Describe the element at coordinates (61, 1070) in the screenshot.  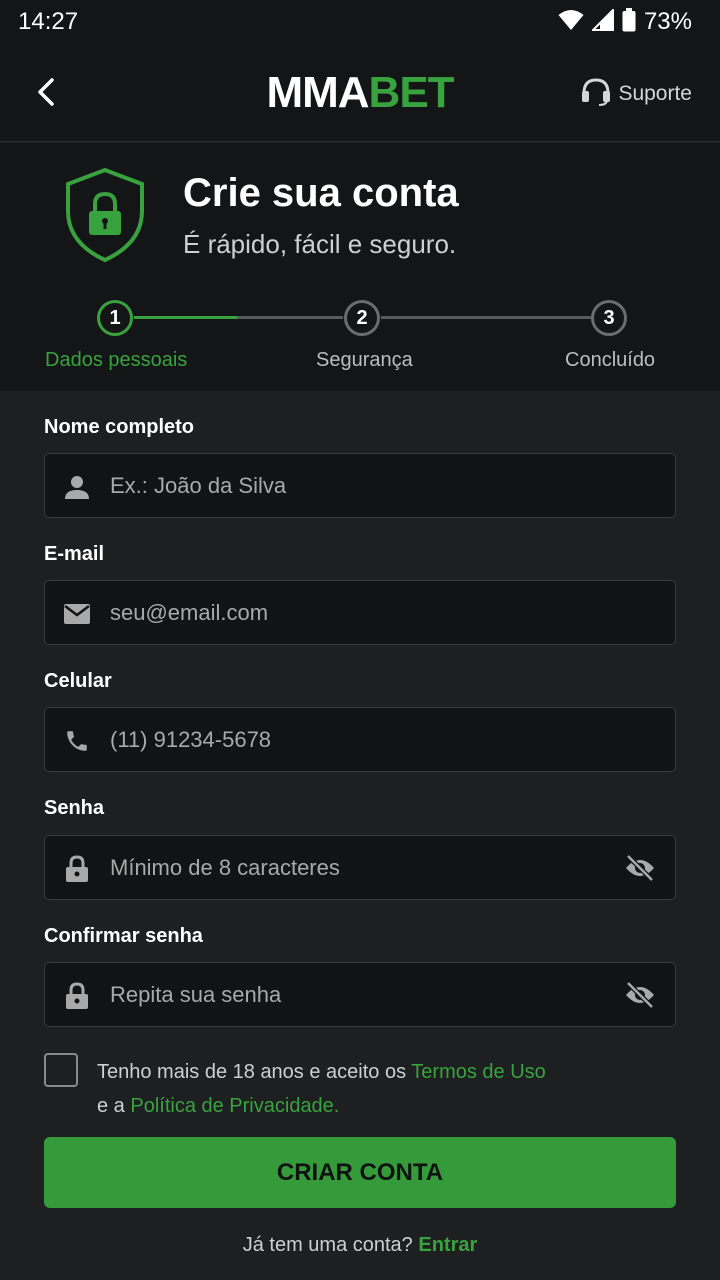
I see `terms-checkbox` at that location.